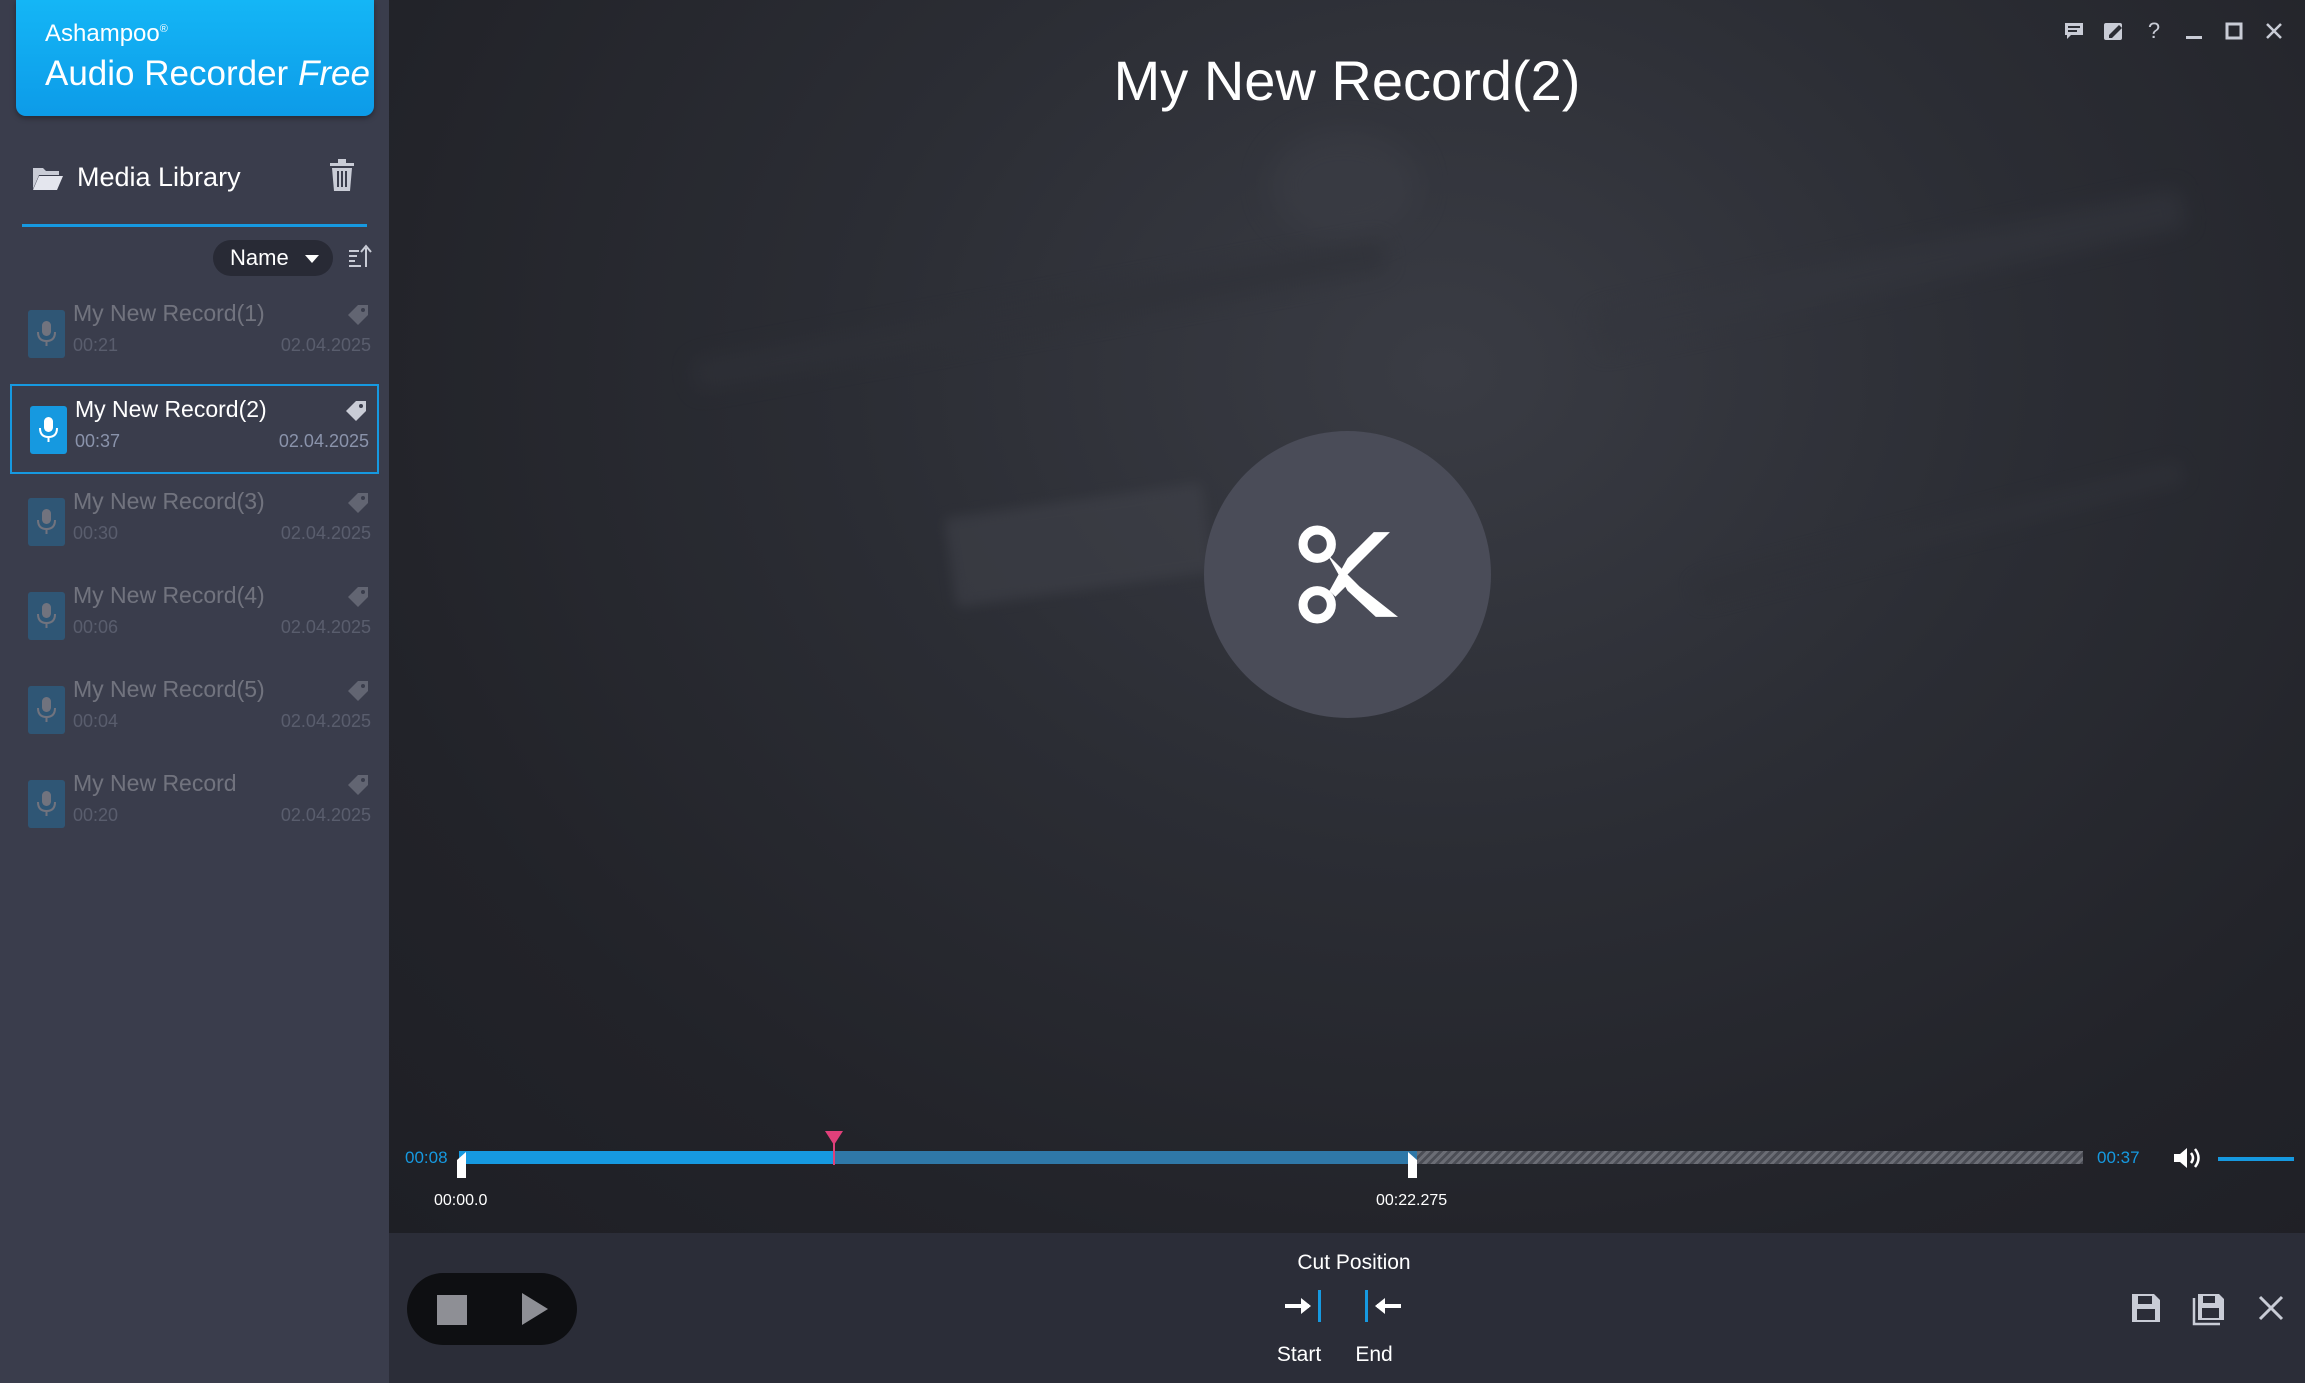 The height and width of the screenshot is (1383, 2305). Describe the element at coordinates (96, 721) in the screenshot. I see `recording-duration: 00:04` at that location.